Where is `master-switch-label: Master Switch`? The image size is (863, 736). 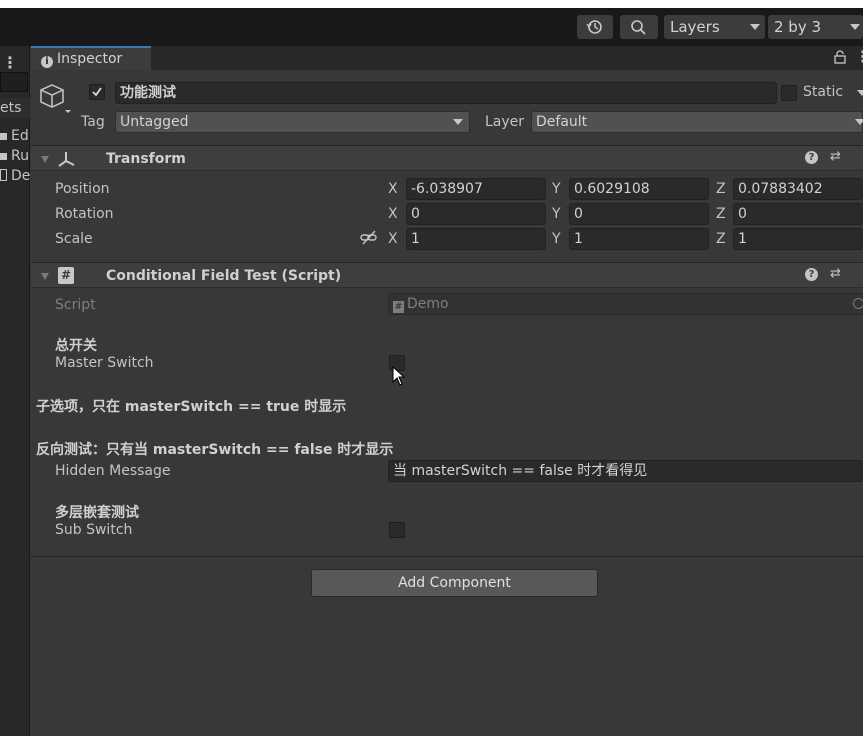
master-switch-label: Master Switch is located at coordinates (104, 363).